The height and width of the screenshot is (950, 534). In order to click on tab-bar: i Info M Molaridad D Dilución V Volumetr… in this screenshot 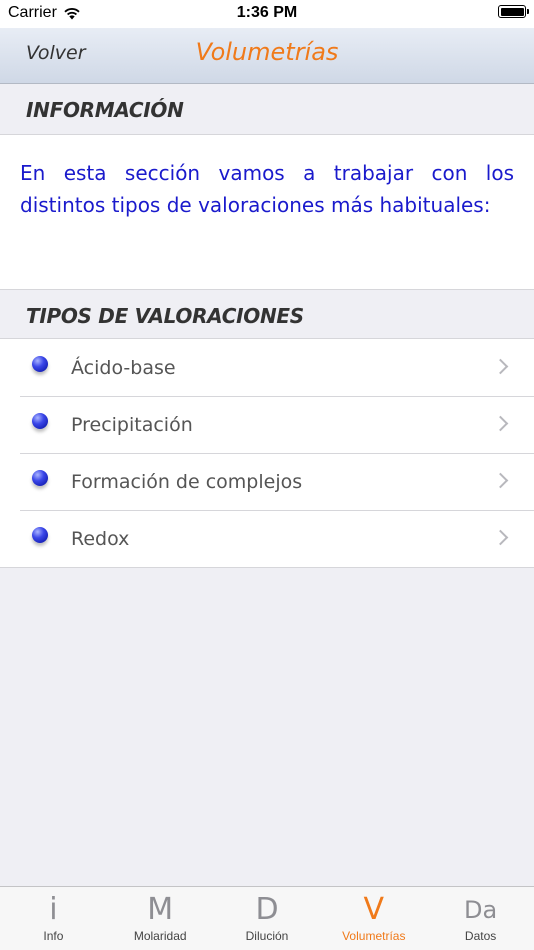, I will do `click(267, 918)`.